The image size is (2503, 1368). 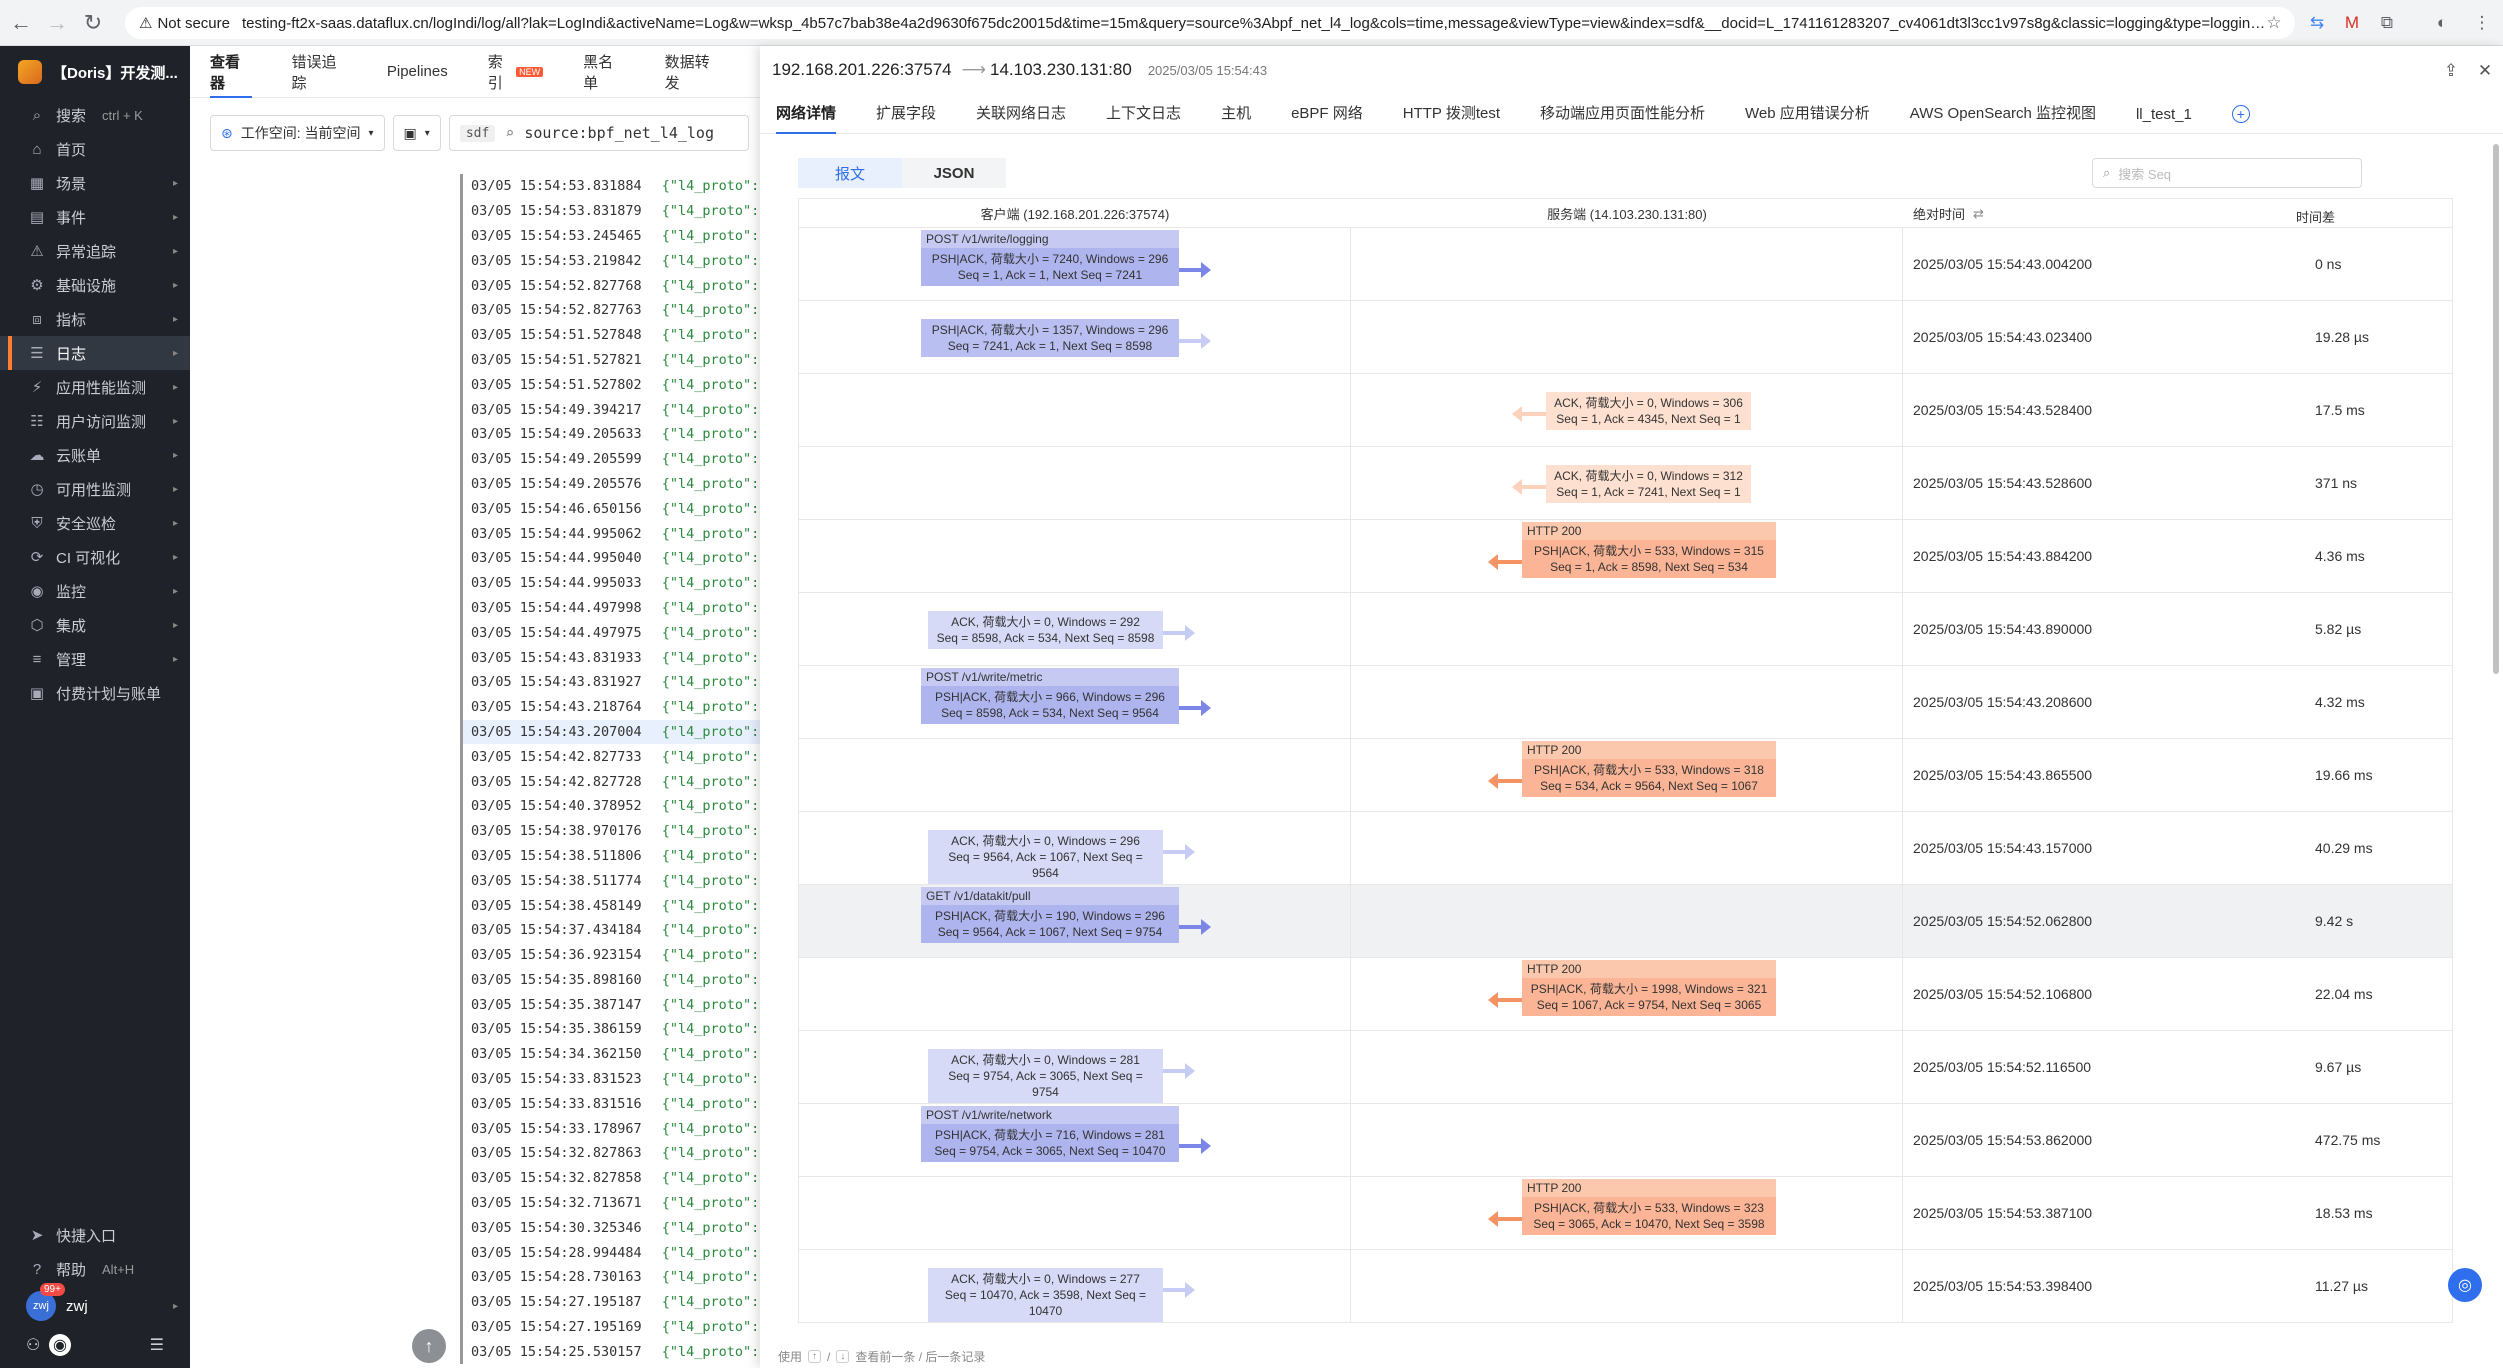 I want to click on log-row: 03/05 15:54:53.831879 {"l4_proto":", so click(x=613, y=211).